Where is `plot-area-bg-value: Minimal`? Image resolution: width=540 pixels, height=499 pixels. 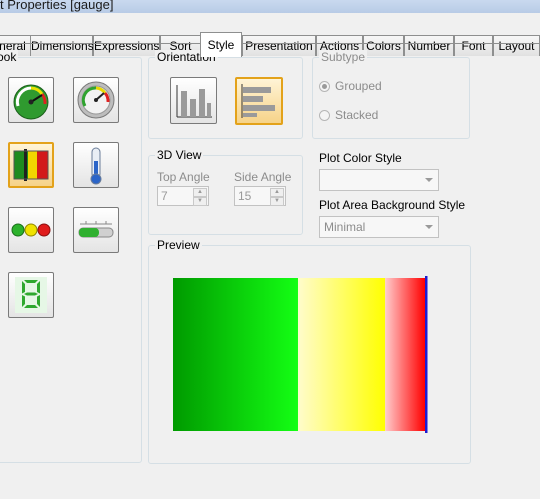 plot-area-bg-value: Minimal is located at coordinates (345, 227).